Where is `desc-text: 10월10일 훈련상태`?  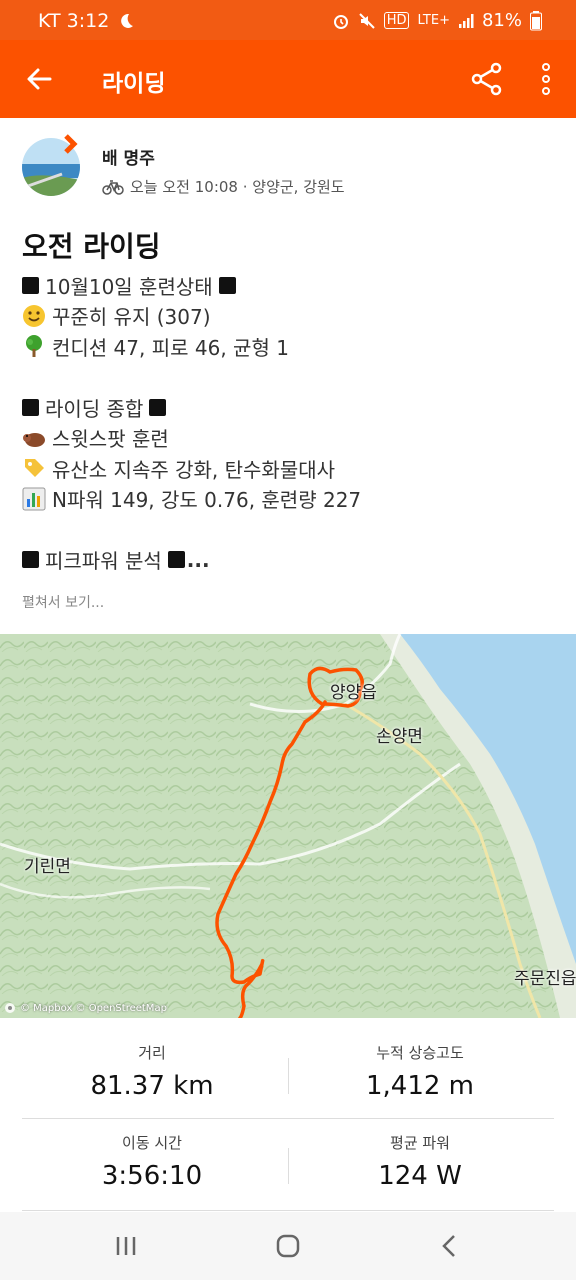
desc-text: 10월10일 훈련상태 is located at coordinates (129, 286).